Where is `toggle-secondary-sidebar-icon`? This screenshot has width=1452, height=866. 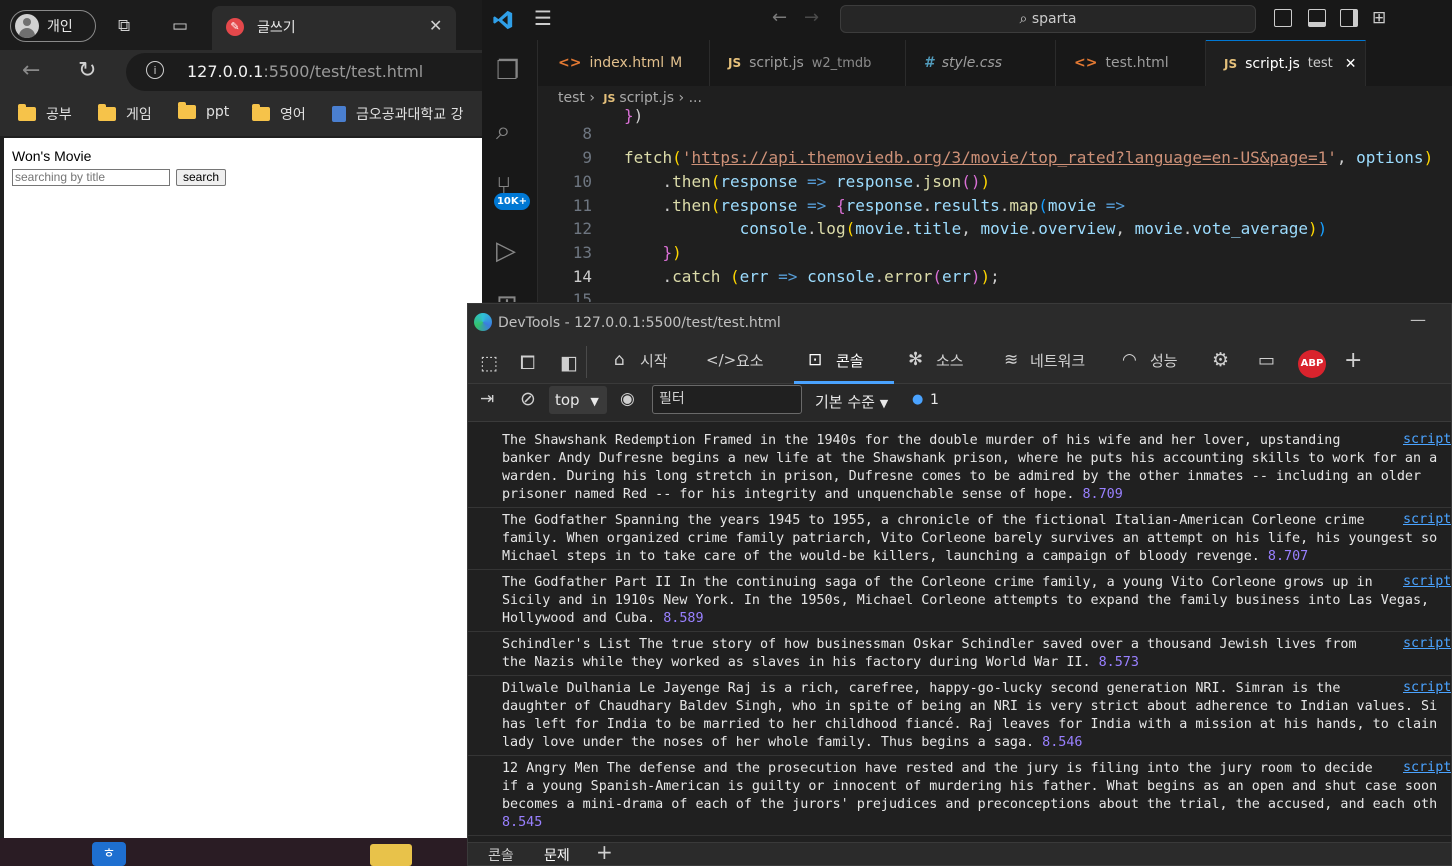
toggle-secondary-sidebar-icon is located at coordinates (1349, 18).